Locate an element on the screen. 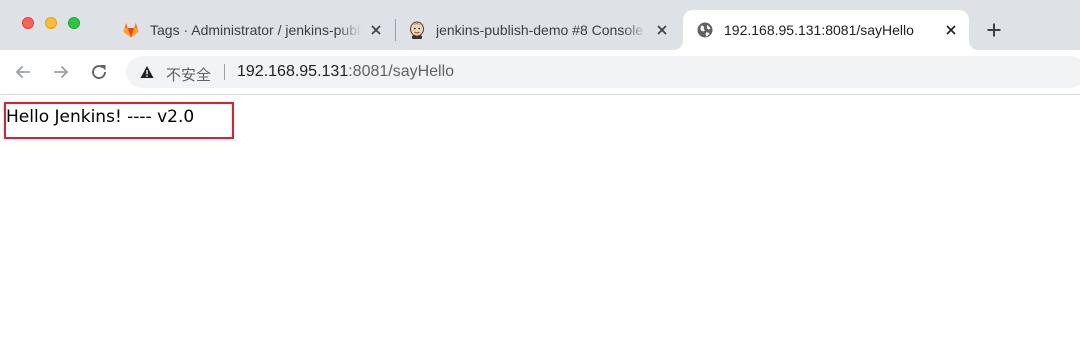 The height and width of the screenshot is (354, 1080). new-tab-button is located at coordinates (994, 30).